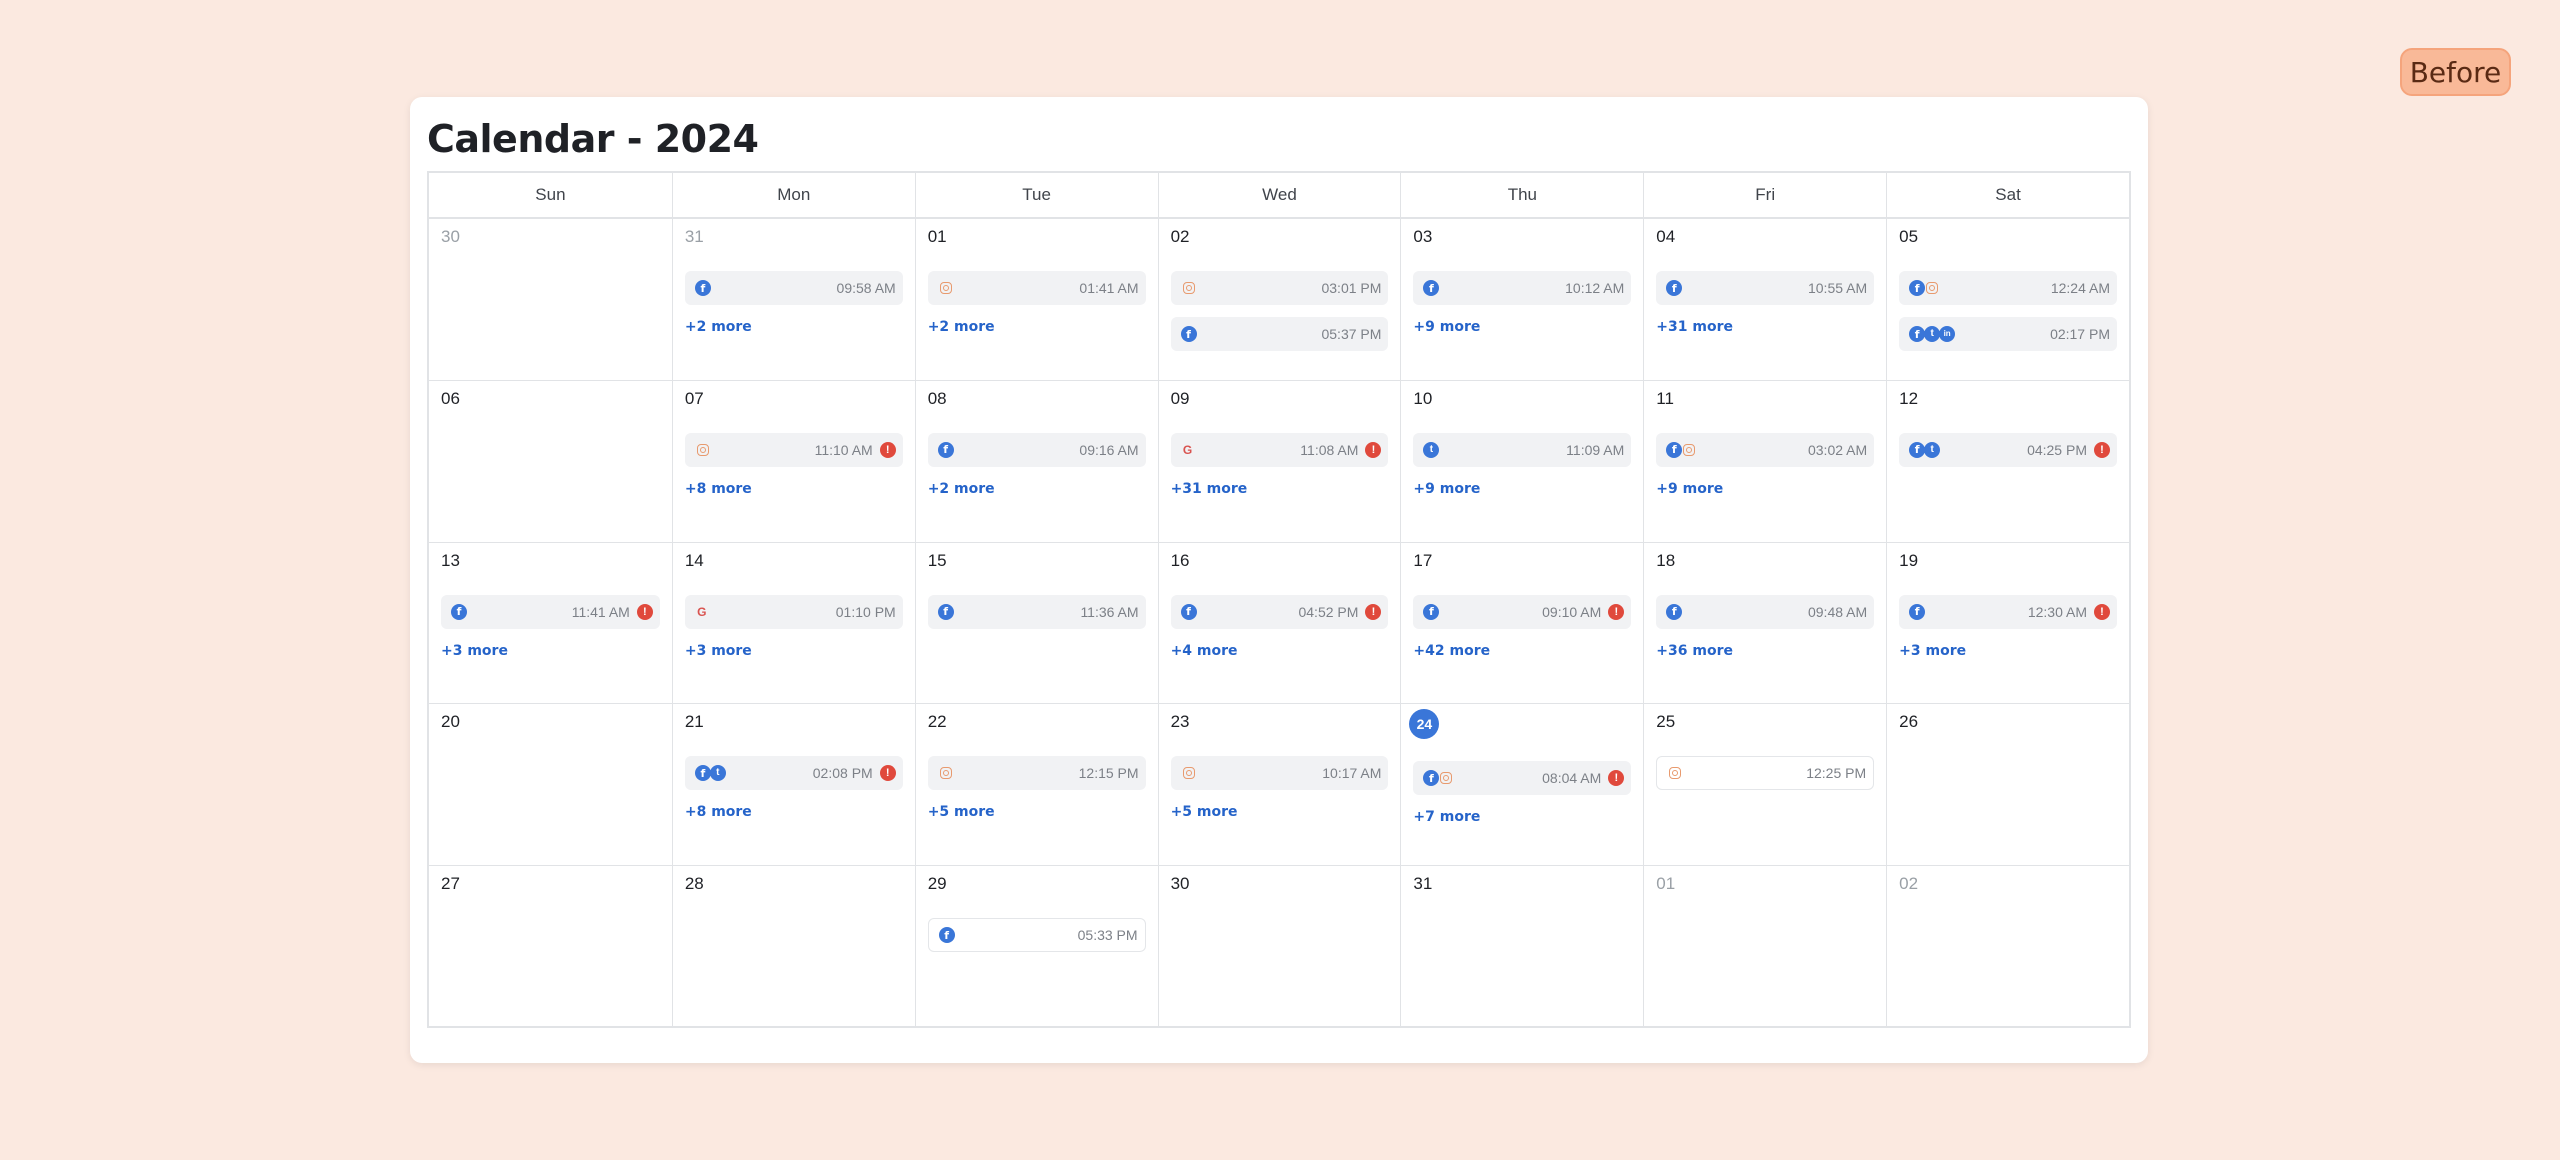 Image resolution: width=2560 pixels, height=1160 pixels. Describe the element at coordinates (1522, 611) in the screenshot. I see `scheduled-post: f 09:10 AM!` at that location.